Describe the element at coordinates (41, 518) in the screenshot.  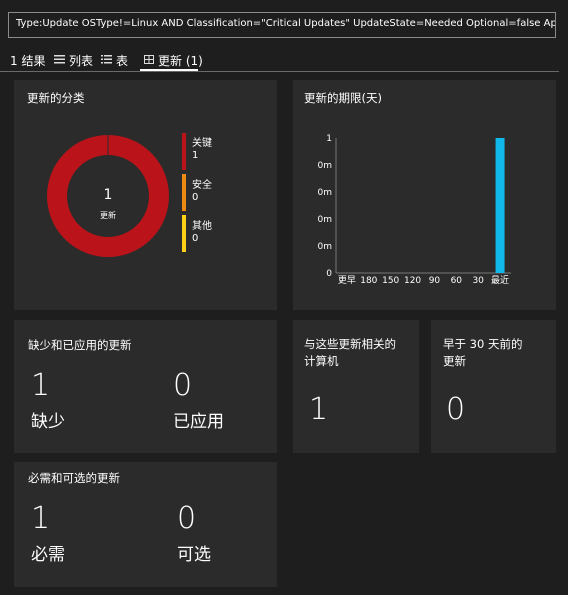
I see `required-count: 1` at that location.